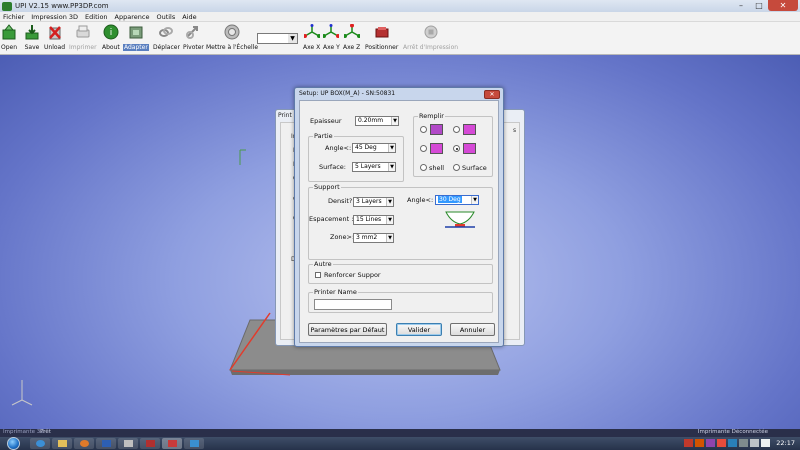  What do you see at coordinates (400, 272) in the screenshot?
I see `autre-group: Autre Renforcer Suppor` at bounding box center [400, 272].